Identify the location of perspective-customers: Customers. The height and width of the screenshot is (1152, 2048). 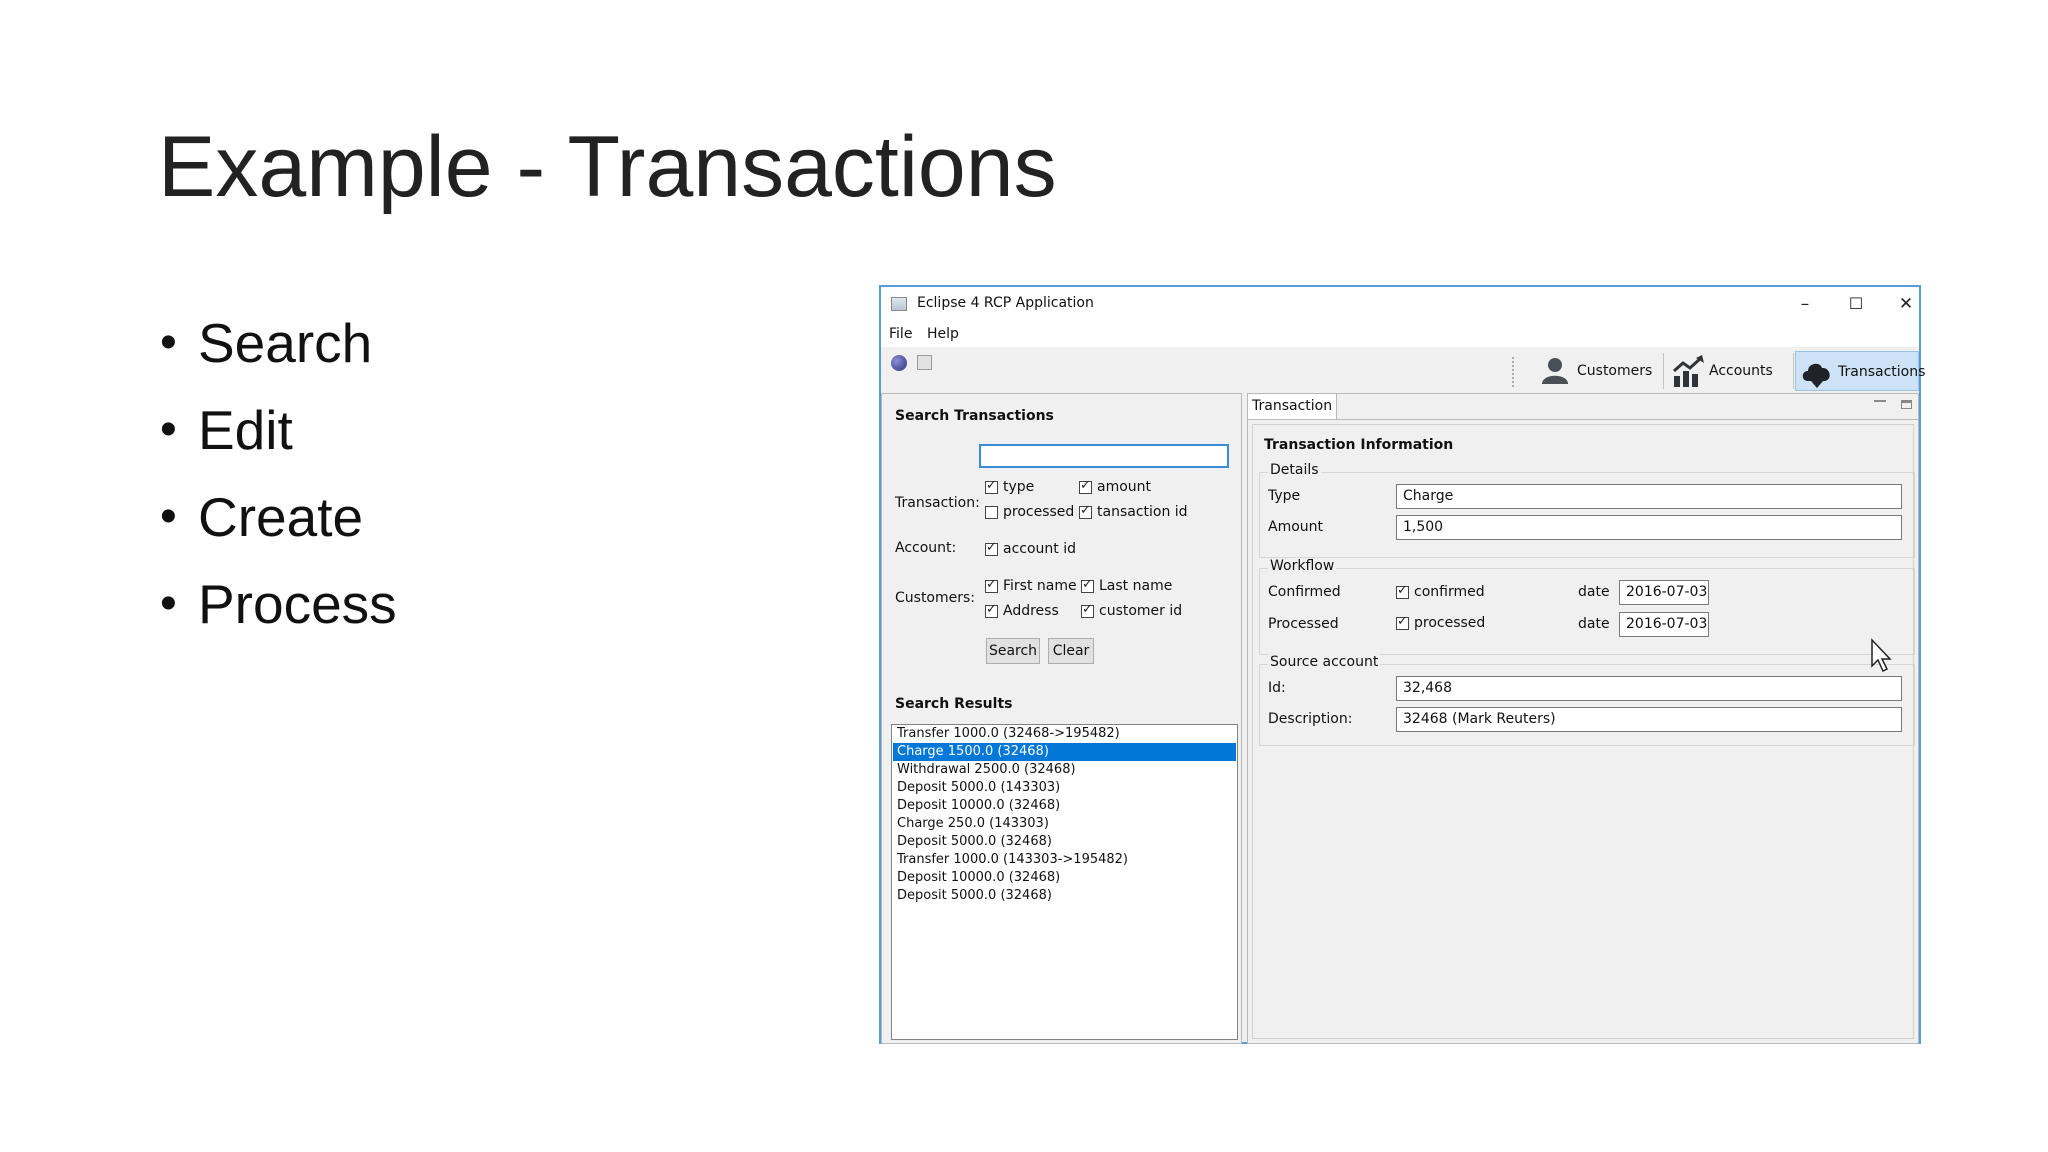
(1597, 371).